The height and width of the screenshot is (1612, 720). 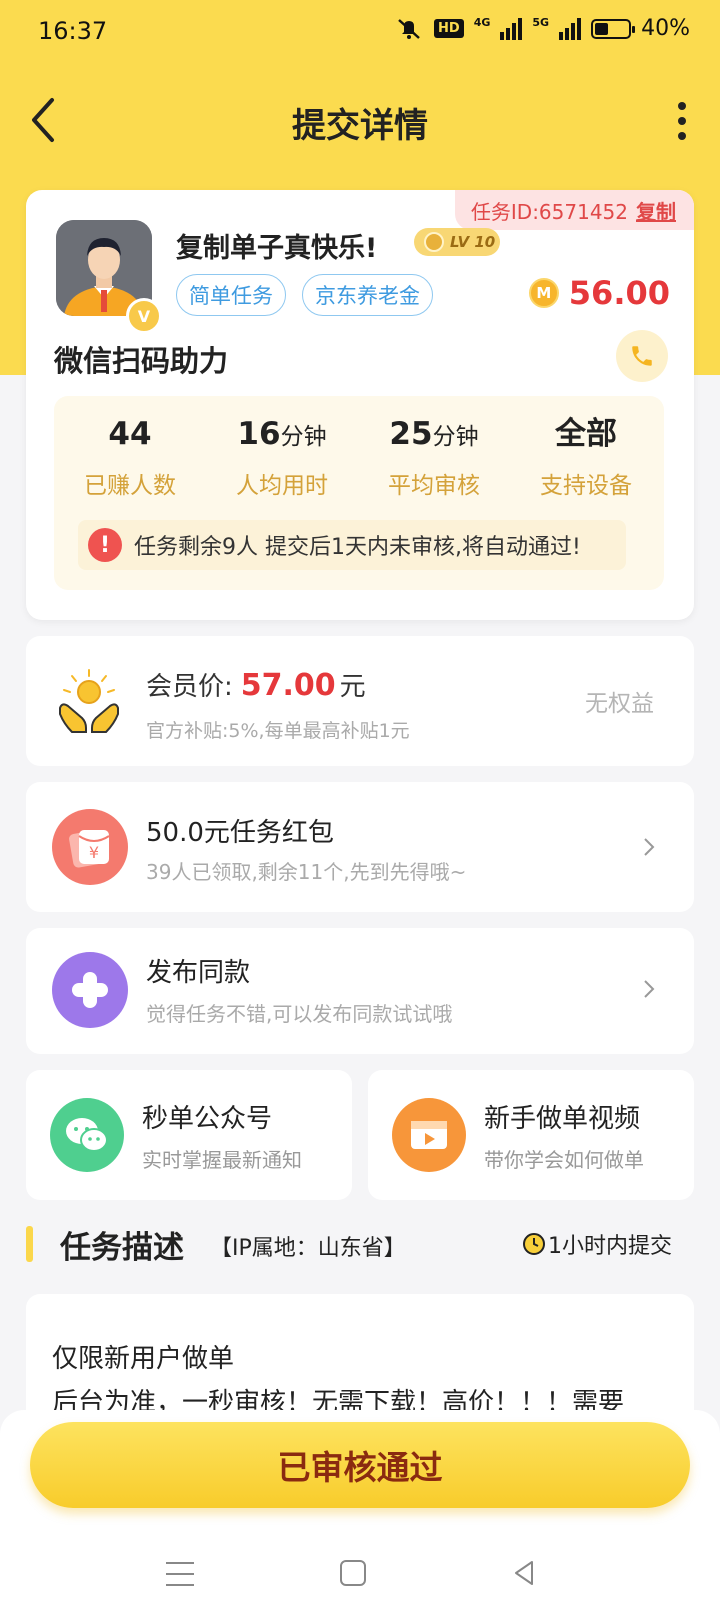 I want to click on member-price-card: 会员价: 57.00 元 官方补贴:5%,每单最高补贴1元 无权益, so click(x=360, y=701).